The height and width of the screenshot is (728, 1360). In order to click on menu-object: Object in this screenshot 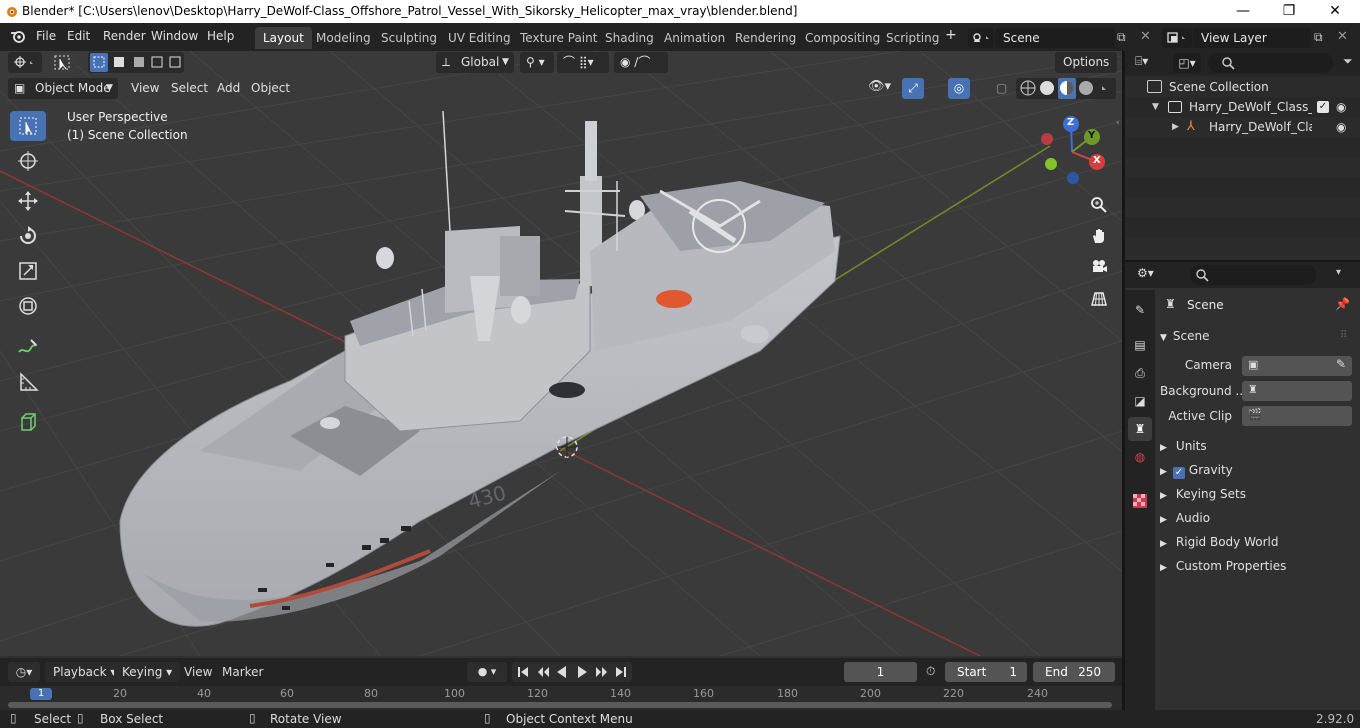, I will do `click(270, 88)`.